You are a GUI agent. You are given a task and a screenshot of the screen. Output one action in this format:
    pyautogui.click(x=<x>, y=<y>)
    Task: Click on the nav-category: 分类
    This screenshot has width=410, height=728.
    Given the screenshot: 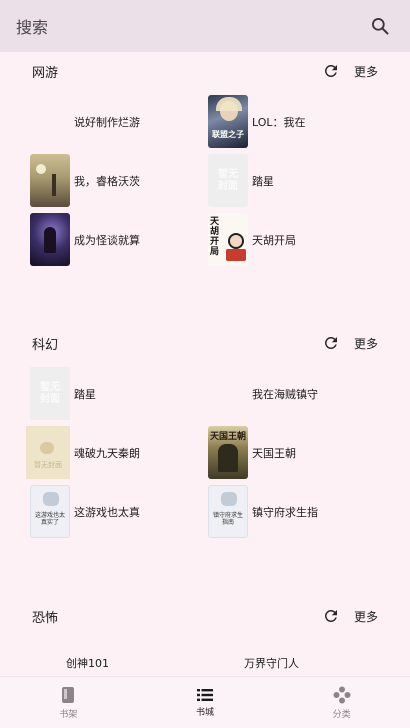 What is the action you would take?
    pyautogui.click(x=341, y=702)
    